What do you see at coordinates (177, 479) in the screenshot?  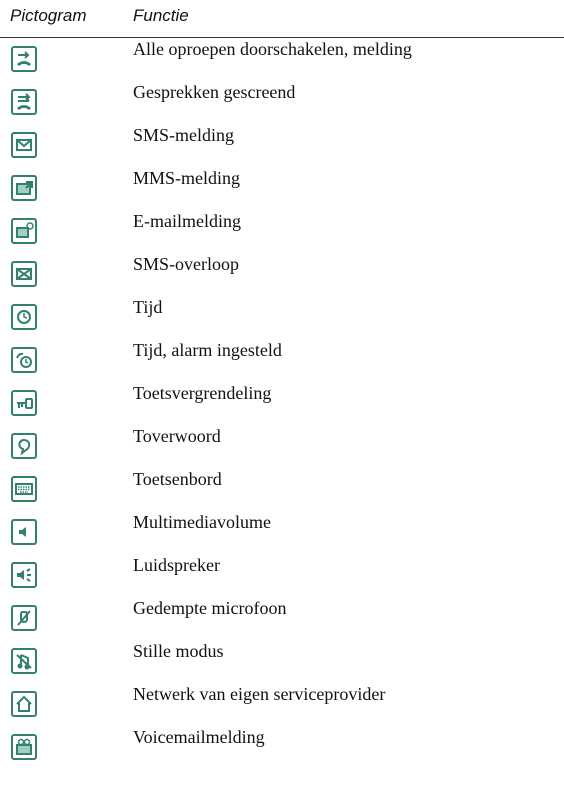 I see `row-label: Toetsenbord` at bounding box center [177, 479].